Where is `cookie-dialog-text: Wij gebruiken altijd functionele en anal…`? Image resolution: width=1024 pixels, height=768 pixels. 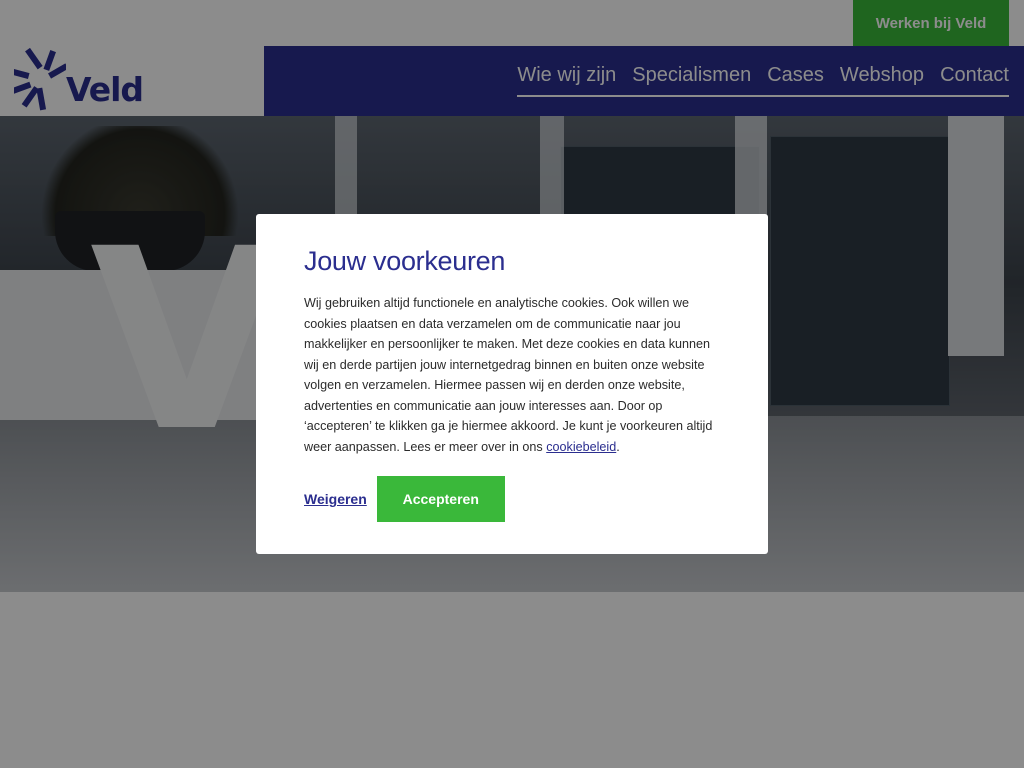
cookie-dialog-text: Wij gebruiken altijd functionele en anal… is located at coordinates (512, 375).